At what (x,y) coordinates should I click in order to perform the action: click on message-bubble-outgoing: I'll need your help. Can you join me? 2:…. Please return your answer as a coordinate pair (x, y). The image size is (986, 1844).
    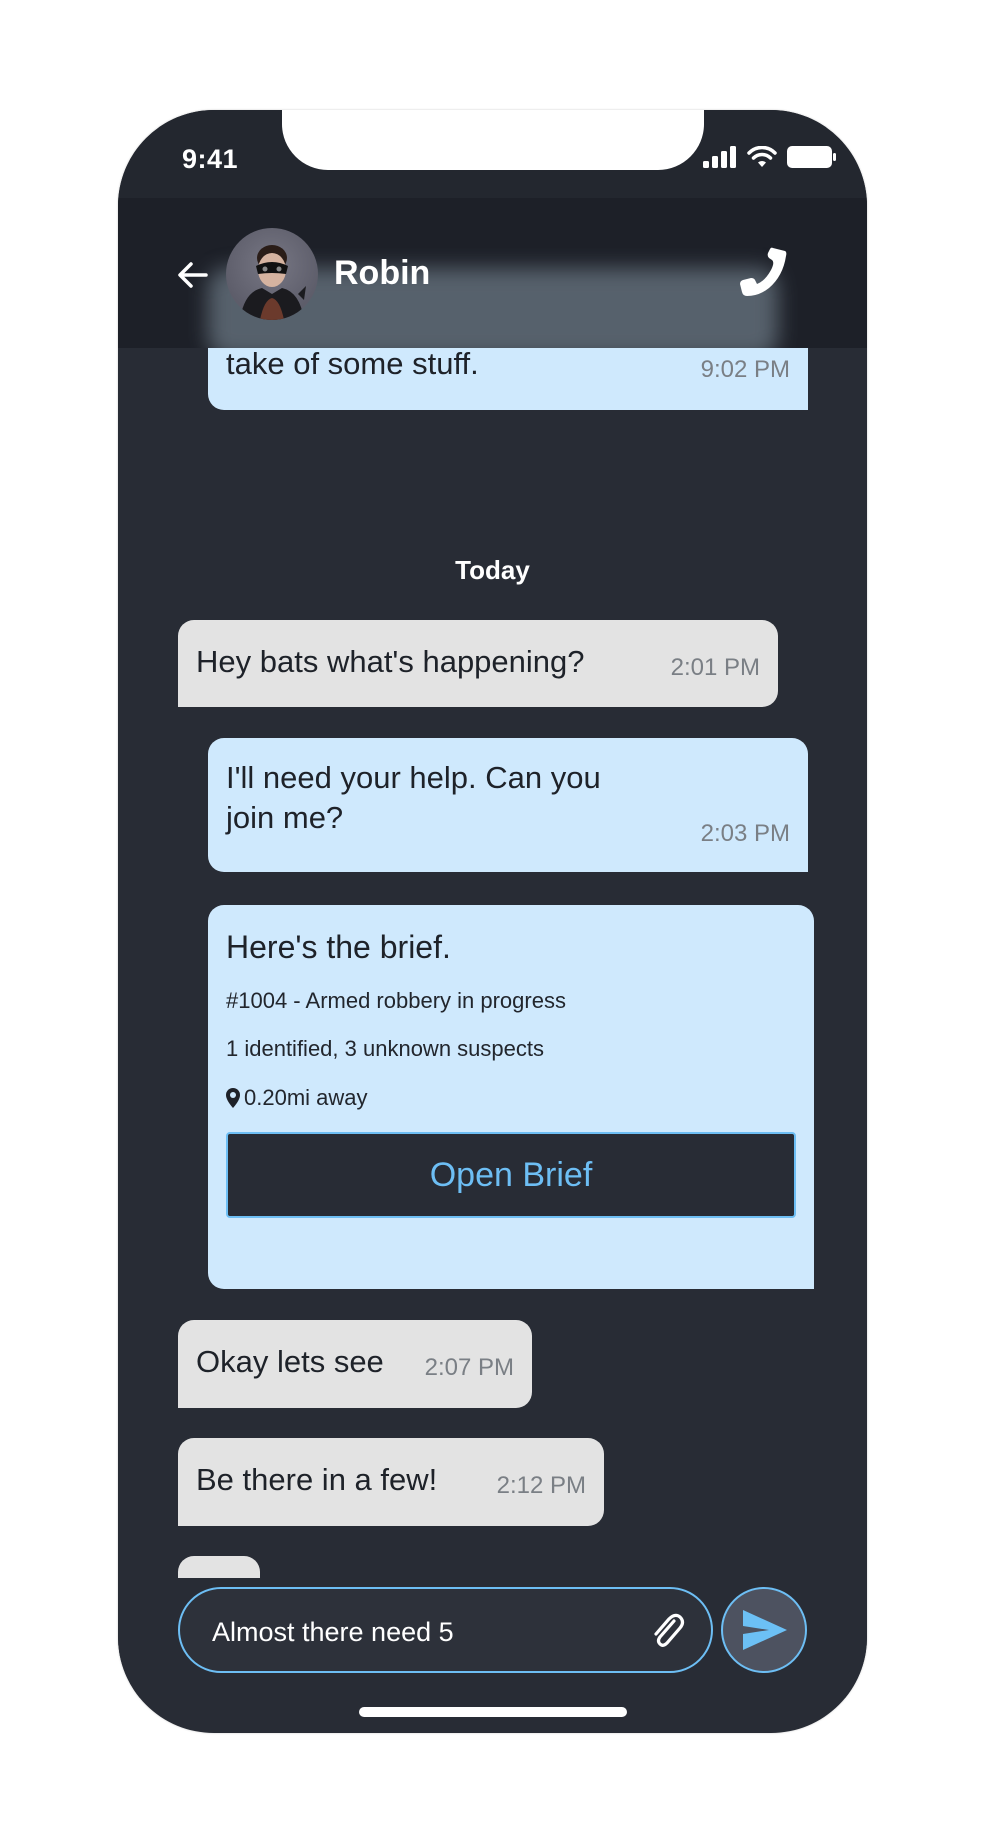
    Looking at the image, I should click on (508, 805).